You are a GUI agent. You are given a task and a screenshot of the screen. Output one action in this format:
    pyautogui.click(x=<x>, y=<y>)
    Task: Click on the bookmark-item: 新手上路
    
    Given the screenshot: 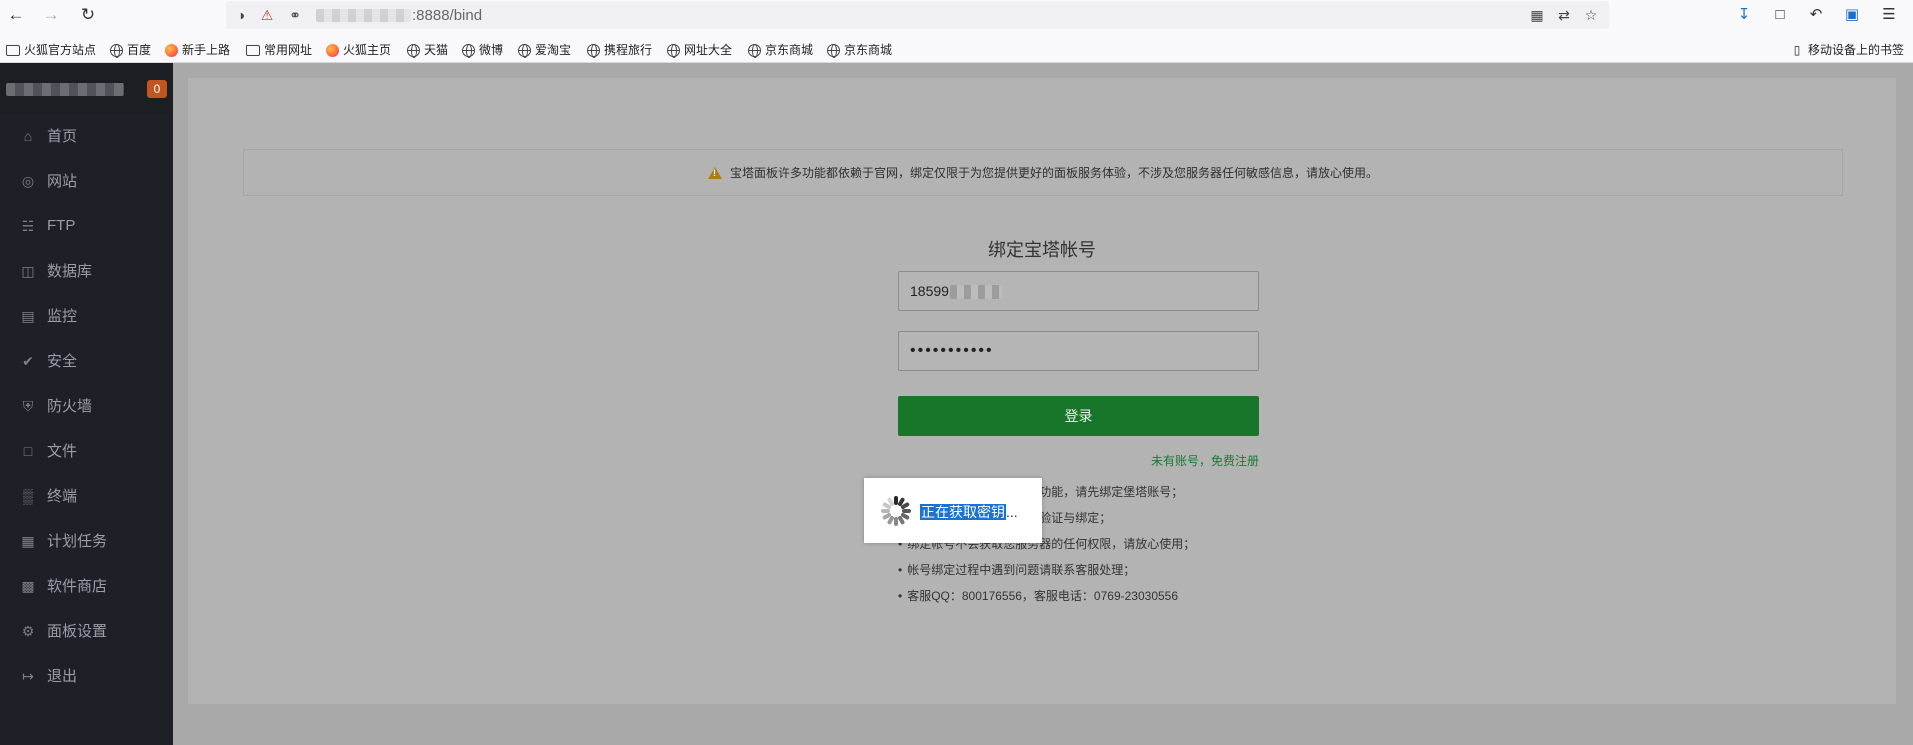 What is the action you would take?
    pyautogui.click(x=197, y=50)
    